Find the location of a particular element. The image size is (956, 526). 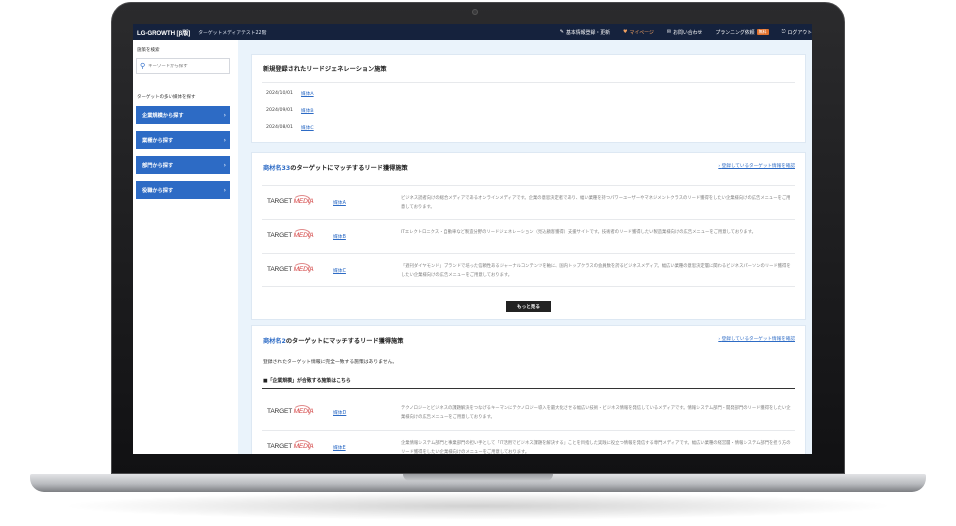

search-label: 施策を検索 is located at coordinates (148, 50).